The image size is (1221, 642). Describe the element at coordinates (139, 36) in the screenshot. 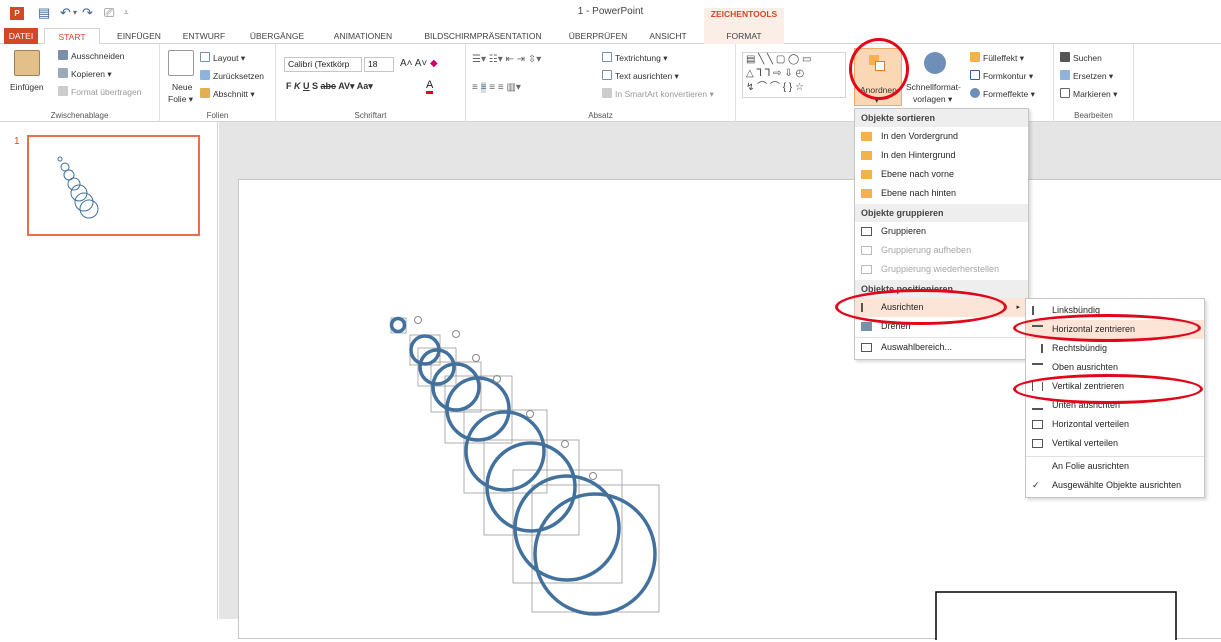

I see `tab-einfuegen: EINFÜGEN` at that location.